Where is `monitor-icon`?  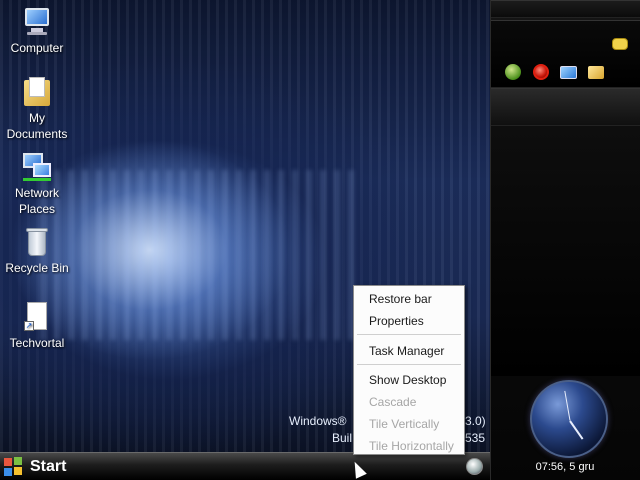
monitor-icon is located at coordinates (568, 72).